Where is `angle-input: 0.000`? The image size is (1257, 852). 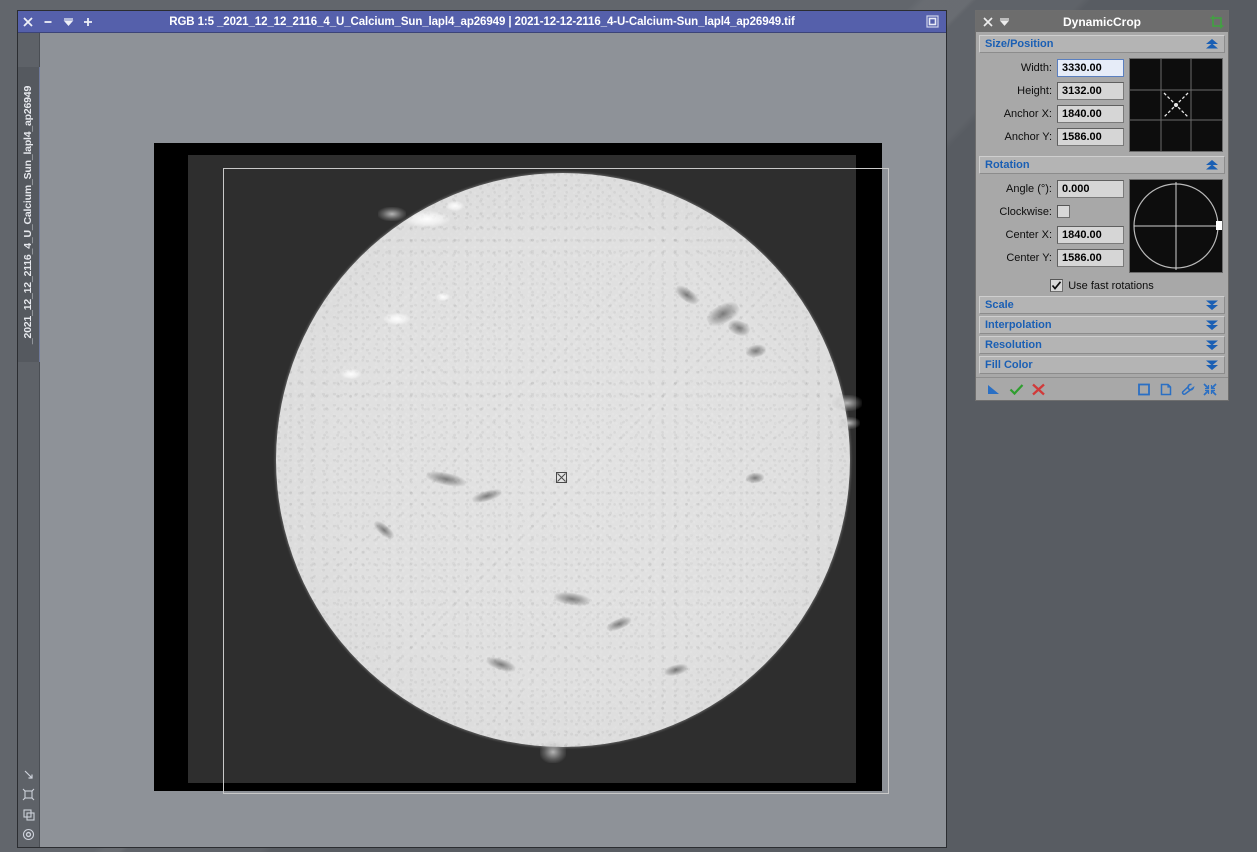
angle-input: 0.000 is located at coordinates (1090, 188).